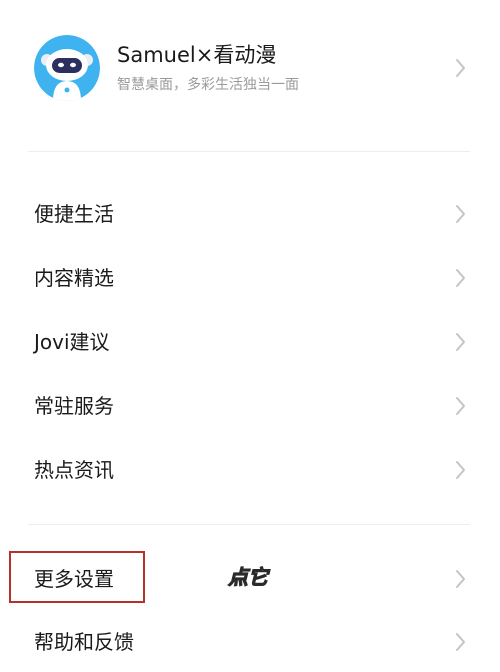  Describe the element at coordinates (248, 577) in the screenshot. I see `annotation-label: 点它` at that location.